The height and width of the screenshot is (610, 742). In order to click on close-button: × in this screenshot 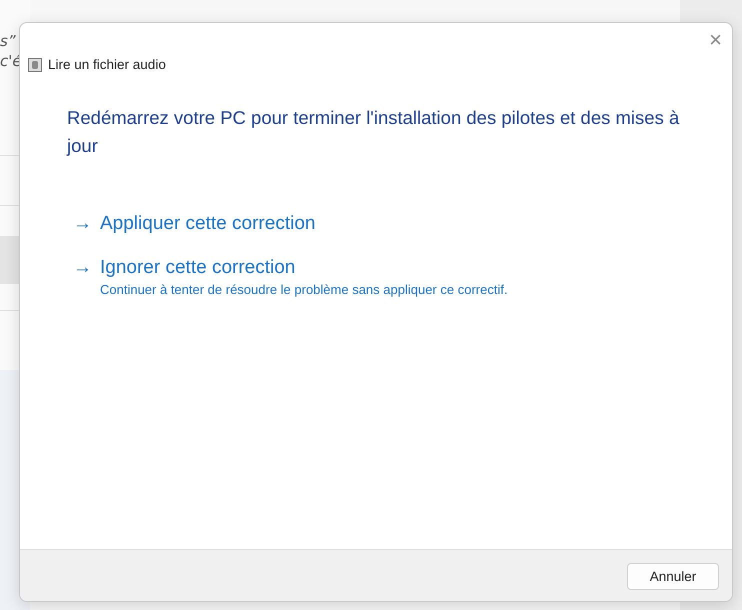, I will do `click(715, 40)`.